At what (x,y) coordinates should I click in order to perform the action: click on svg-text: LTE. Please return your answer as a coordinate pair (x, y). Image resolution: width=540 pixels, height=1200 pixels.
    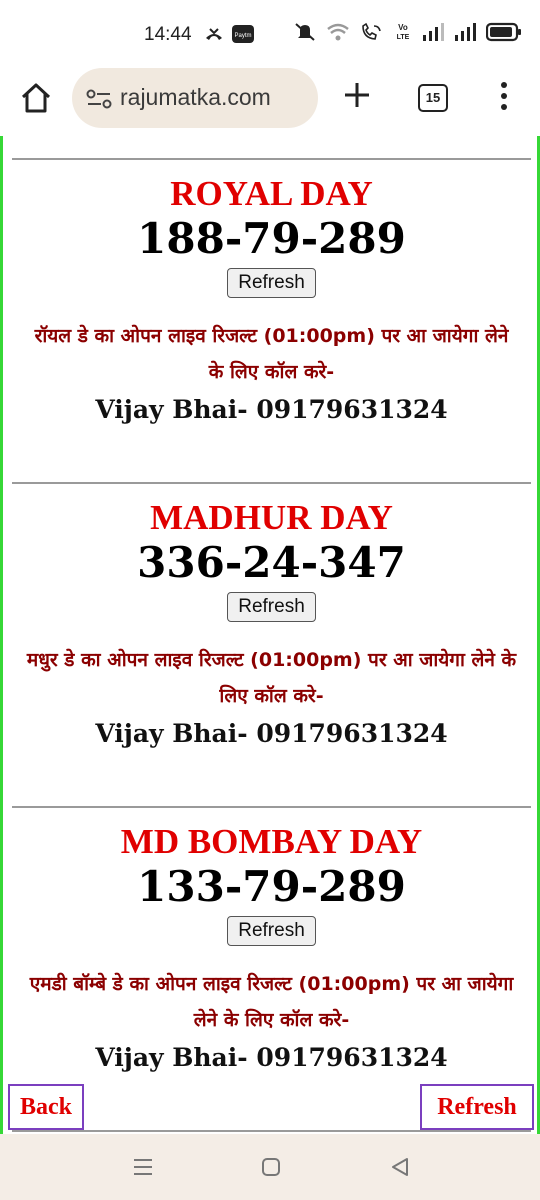
    Looking at the image, I should click on (403, 37).